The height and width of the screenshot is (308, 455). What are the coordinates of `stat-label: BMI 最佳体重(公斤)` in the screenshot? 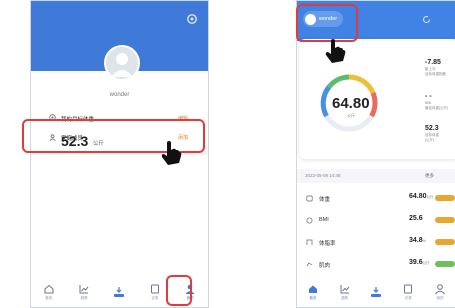 It's located at (437, 105).